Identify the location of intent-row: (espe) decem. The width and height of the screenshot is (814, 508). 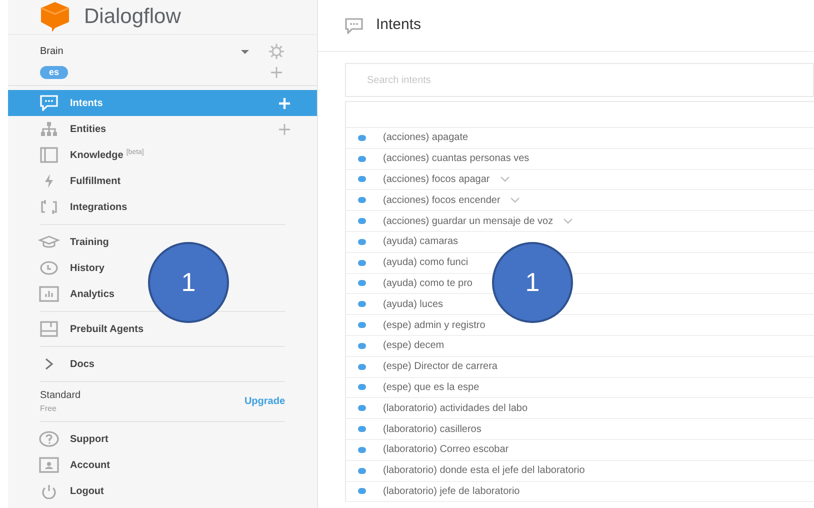
(580, 346).